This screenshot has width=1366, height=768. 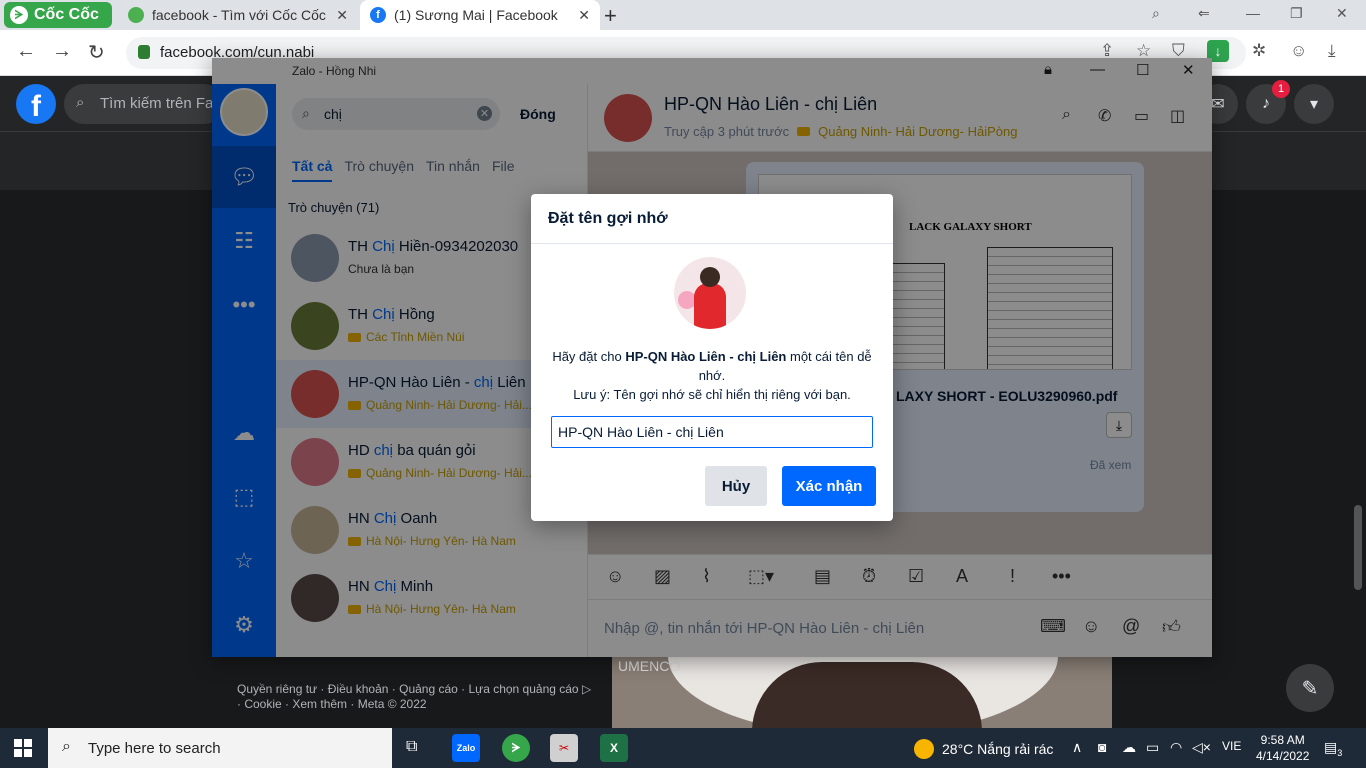 I want to click on excel-app-icon: X, so click(x=614, y=748).